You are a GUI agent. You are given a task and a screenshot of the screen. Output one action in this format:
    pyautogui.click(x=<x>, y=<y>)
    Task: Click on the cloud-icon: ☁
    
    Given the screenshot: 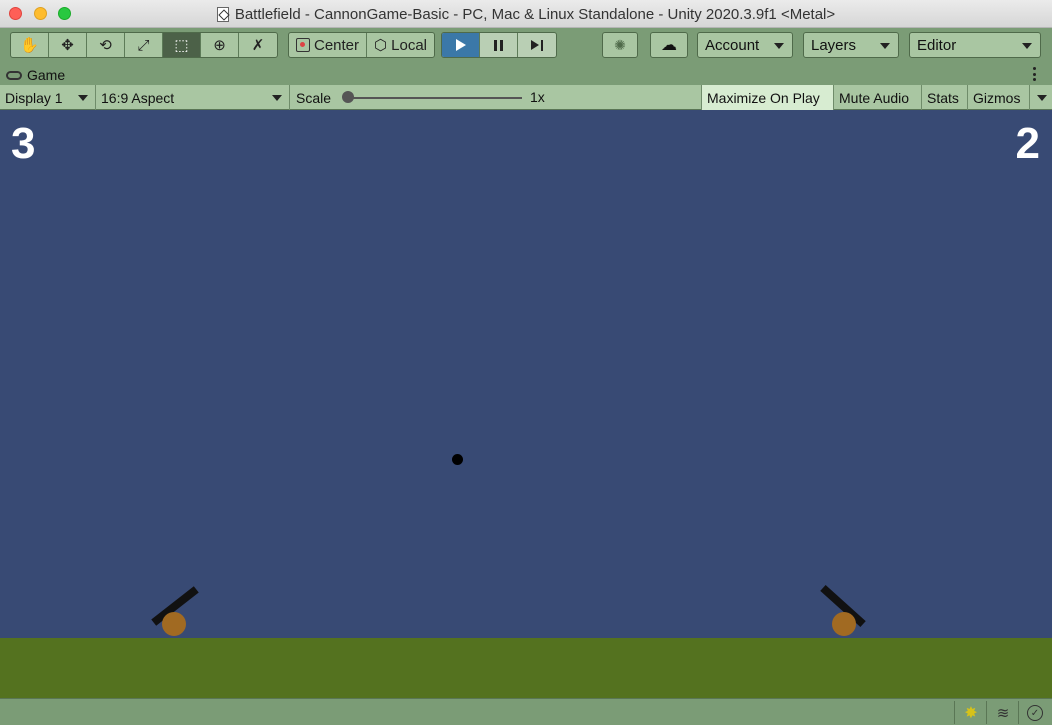 What is the action you would take?
    pyautogui.click(x=669, y=45)
    